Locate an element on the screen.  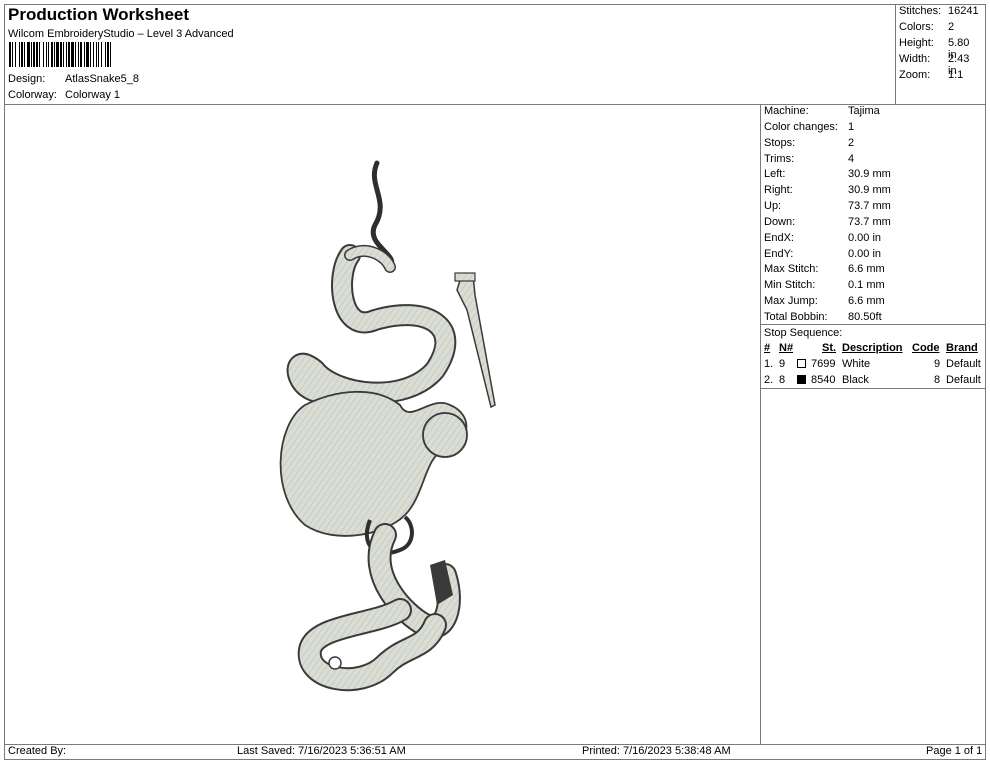
row-code: 9 is located at coordinates (937, 364).